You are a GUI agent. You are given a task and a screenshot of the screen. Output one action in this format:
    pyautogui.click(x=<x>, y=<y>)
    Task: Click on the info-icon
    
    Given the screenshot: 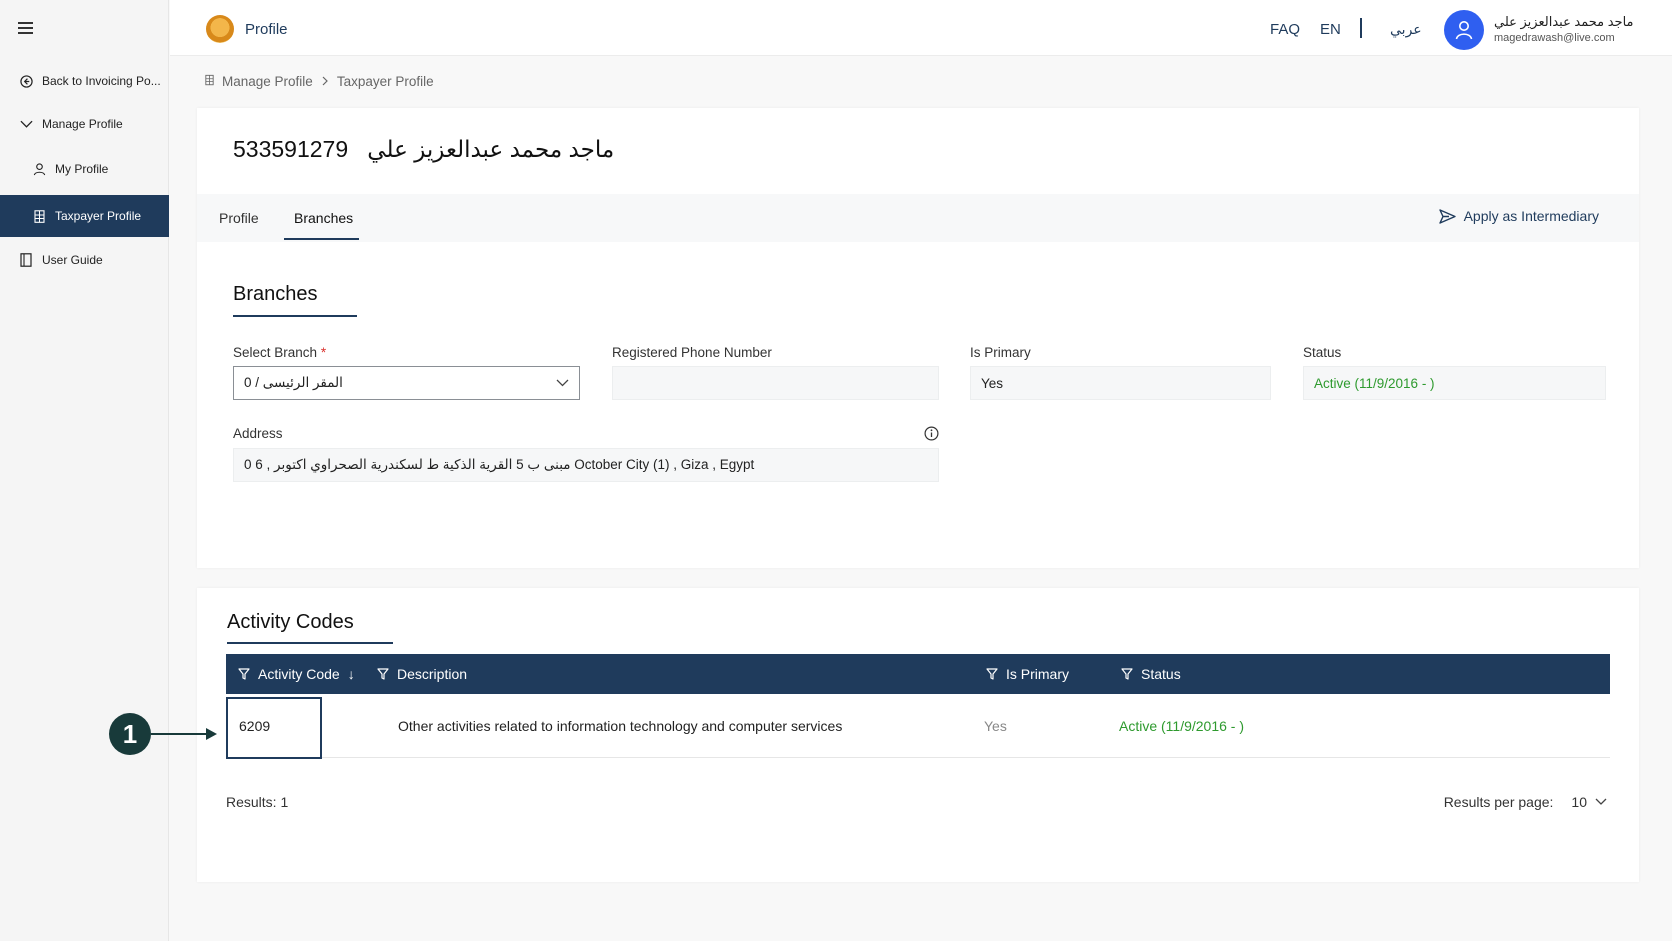 What is the action you would take?
    pyautogui.click(x=931, y=436)
    